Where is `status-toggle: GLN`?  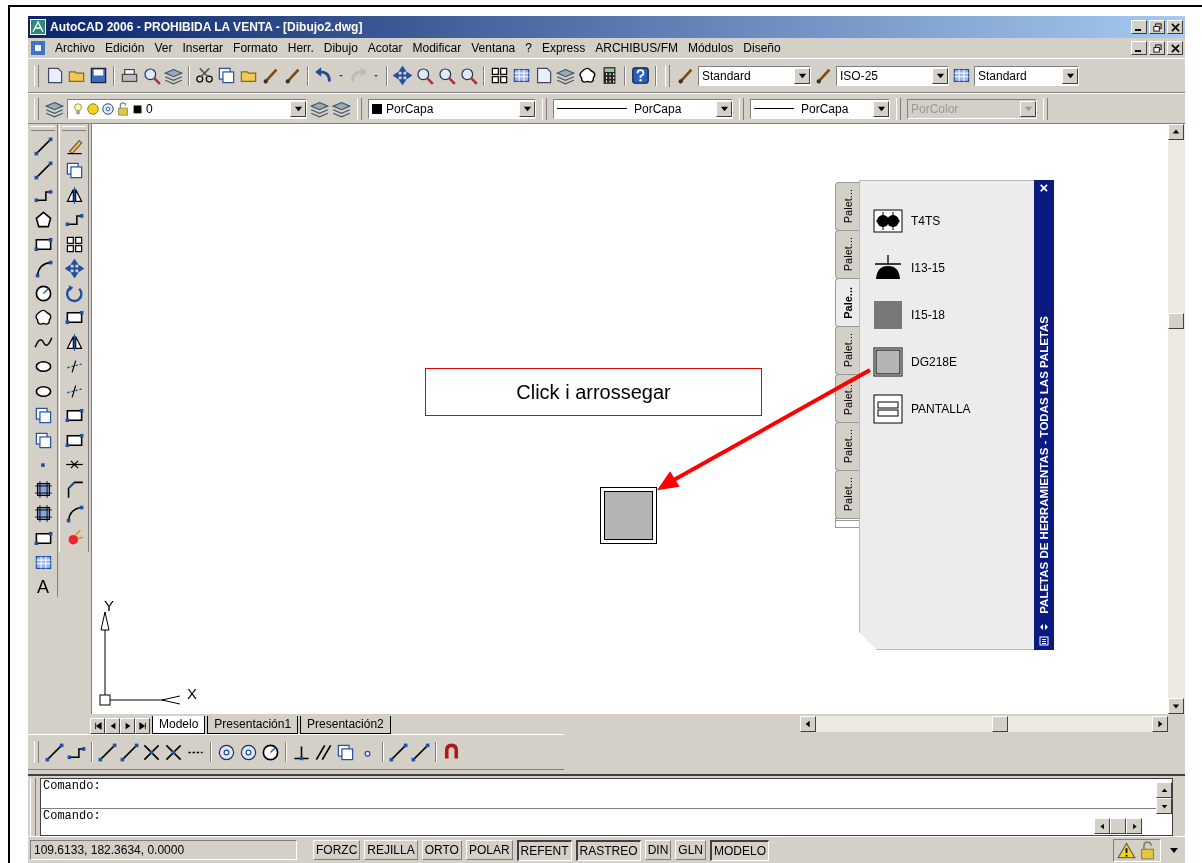
status-toggle: GLN is located at coordinates (690, 850).